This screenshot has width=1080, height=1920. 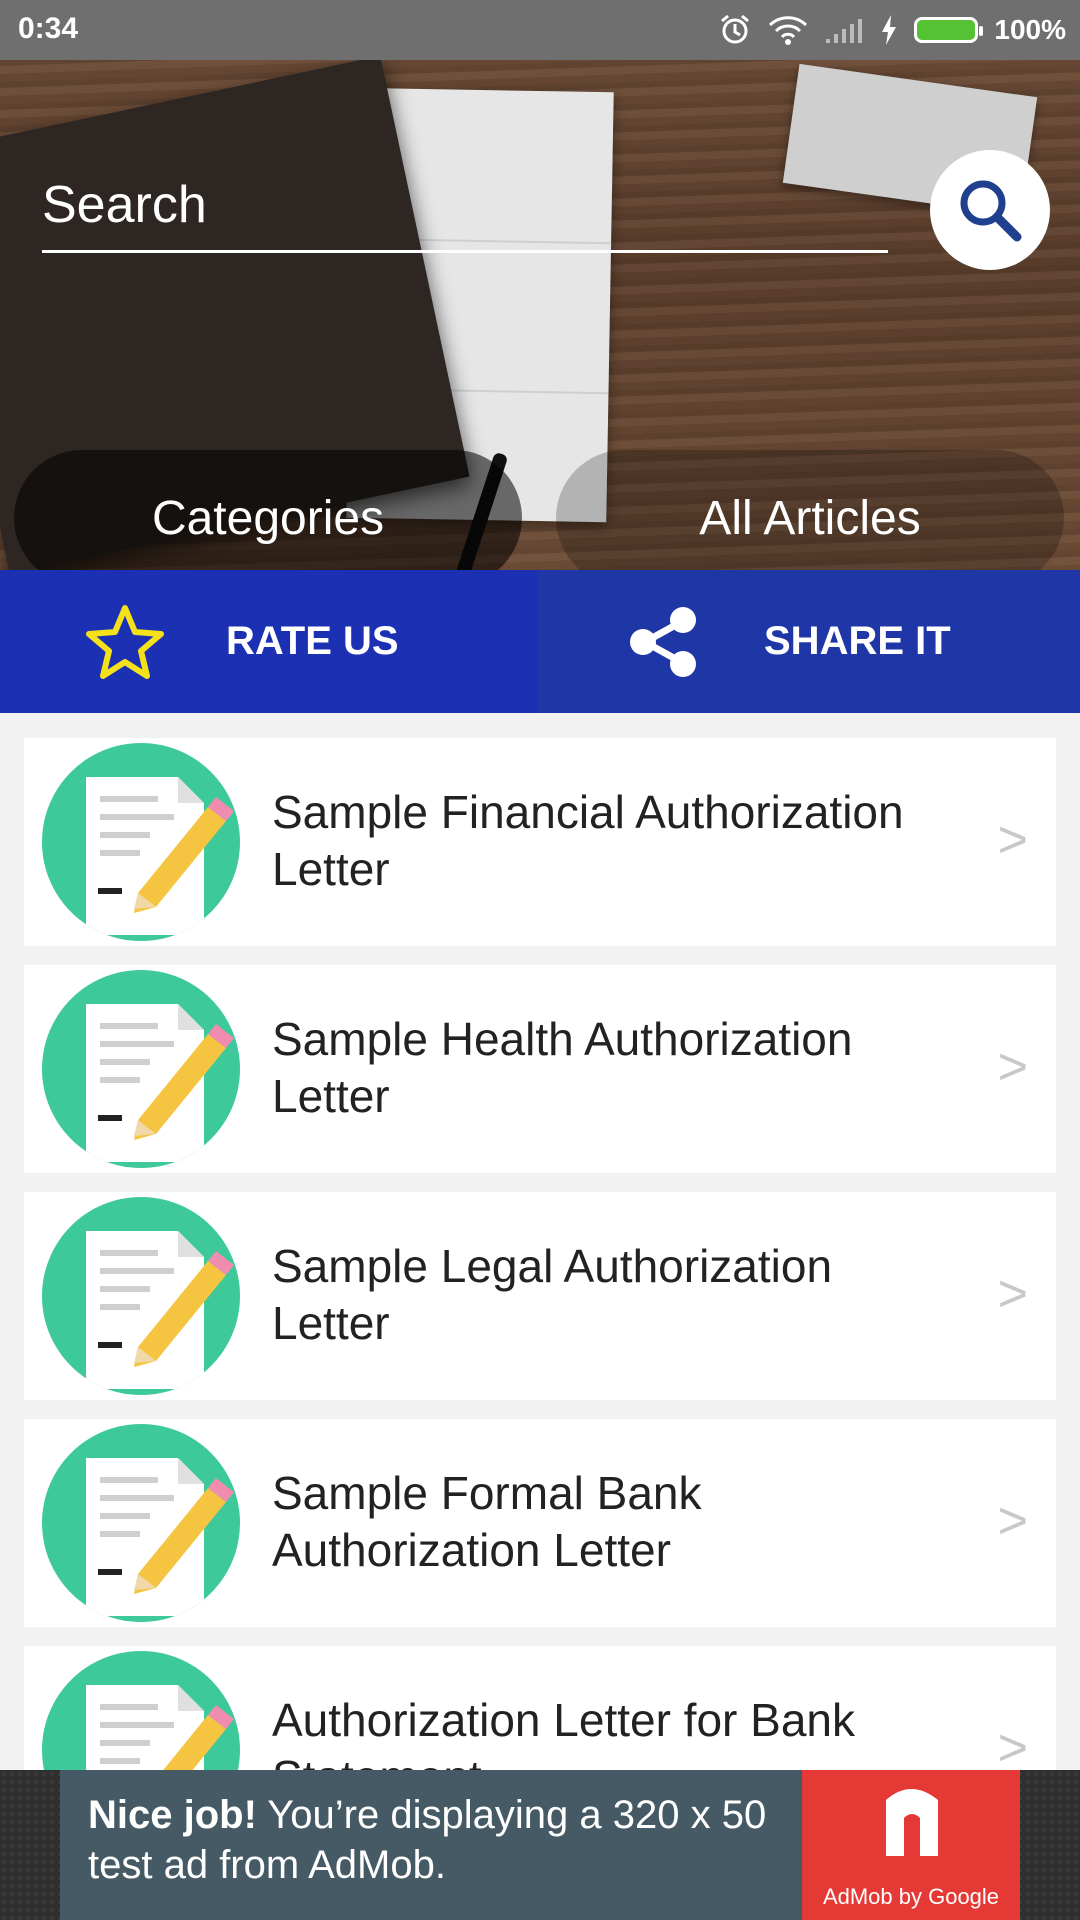 I want to click on list-item: Sample Health Authorization Letter >, so click(x=540, y=1069).